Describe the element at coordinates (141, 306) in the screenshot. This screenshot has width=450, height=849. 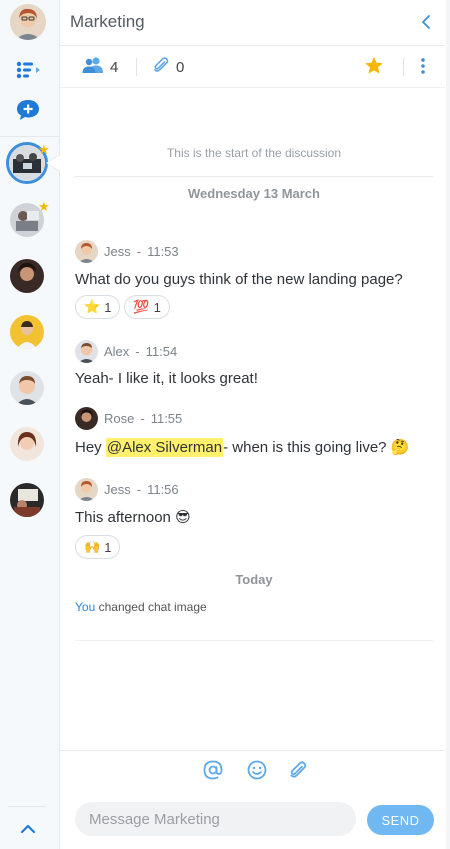
I see `hundred-emoji-icon: 💯` at that location.